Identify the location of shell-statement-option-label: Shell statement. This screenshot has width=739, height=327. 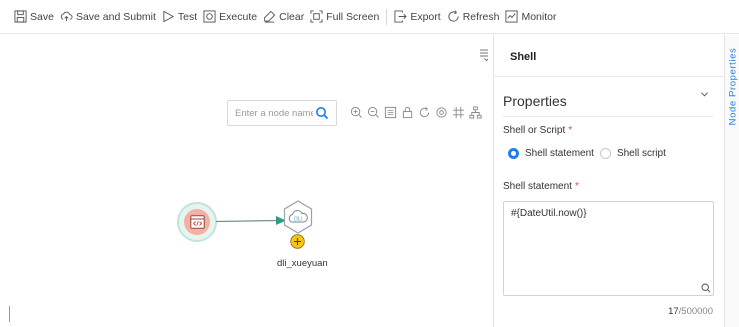
(559, 153).